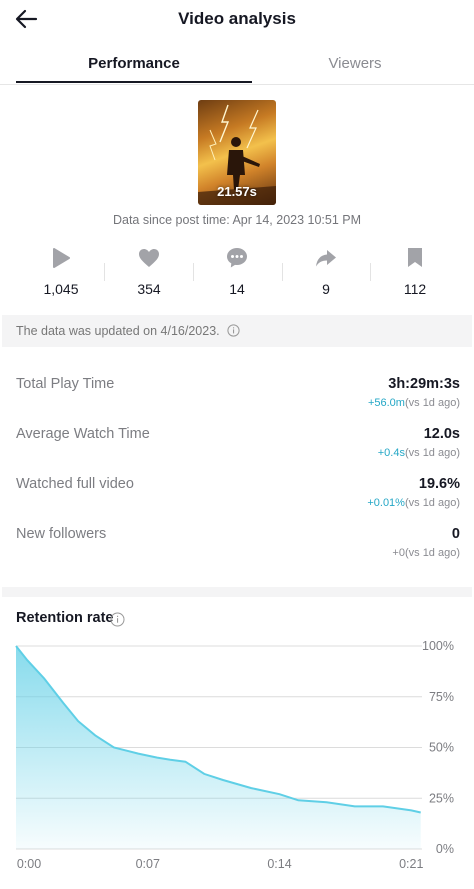 This screenshot has height=889, width=474. Describe the element at coordinates (29, 864) in the screenshot. I see `x-tick-label: 0:00` at that location.